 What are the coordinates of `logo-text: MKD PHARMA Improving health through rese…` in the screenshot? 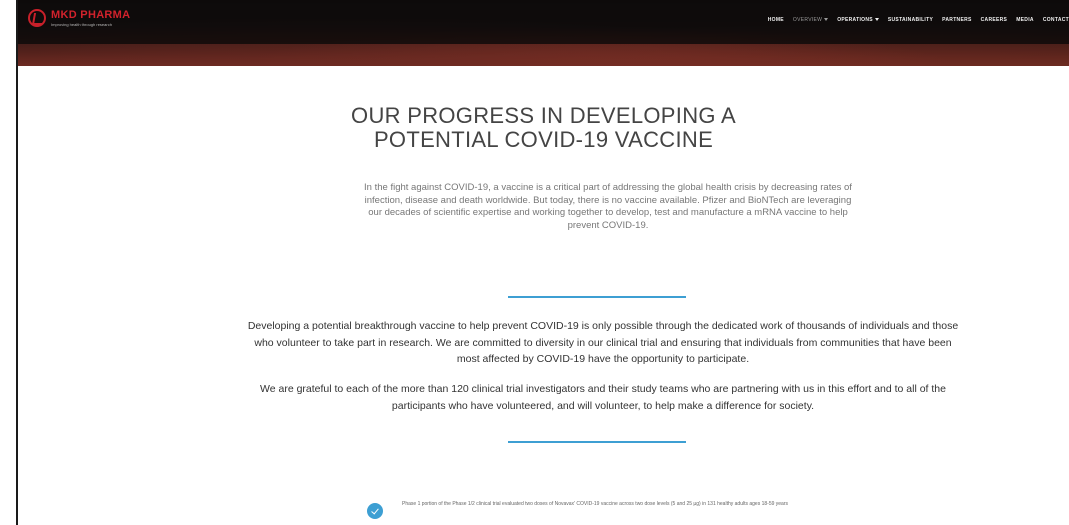 It's located at (91, 17).